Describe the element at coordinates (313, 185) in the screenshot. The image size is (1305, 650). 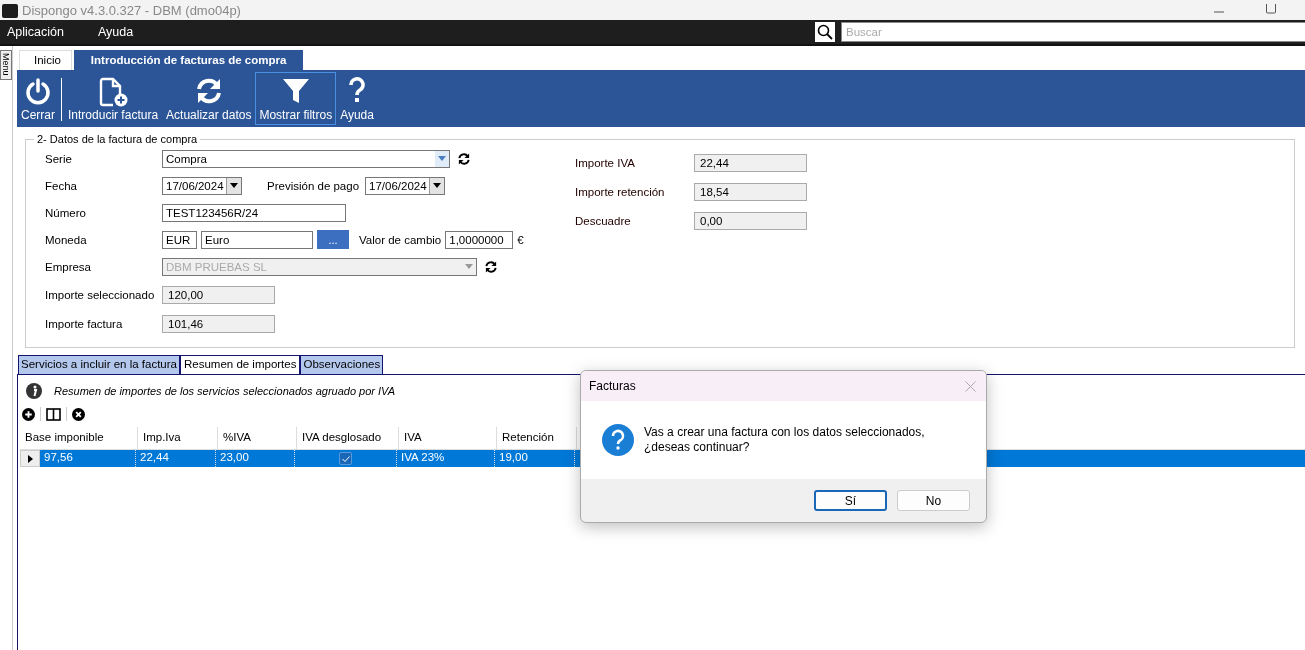
I see `field-label: Previsión de pago` at that location.